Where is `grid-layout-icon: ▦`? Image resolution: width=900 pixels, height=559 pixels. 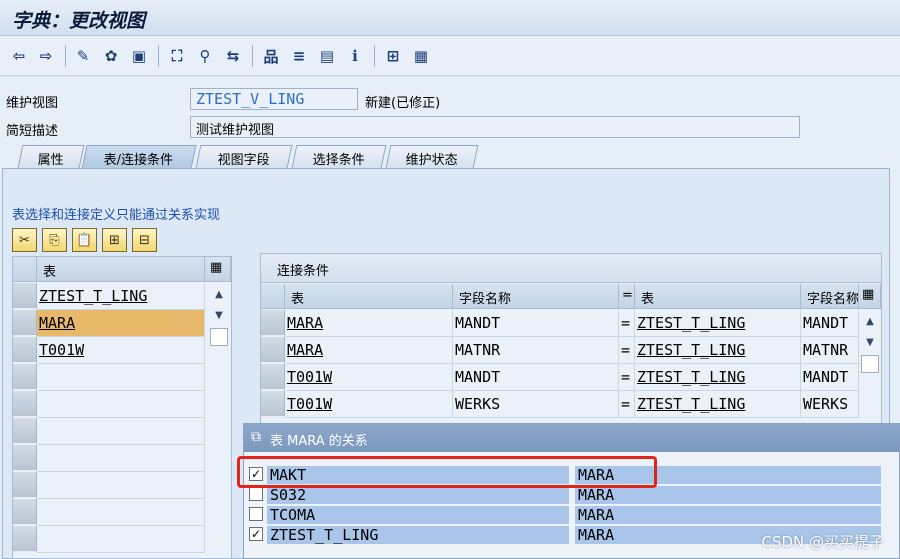 grid-layout-icon: ▦ is located at coordinates (421, 56).